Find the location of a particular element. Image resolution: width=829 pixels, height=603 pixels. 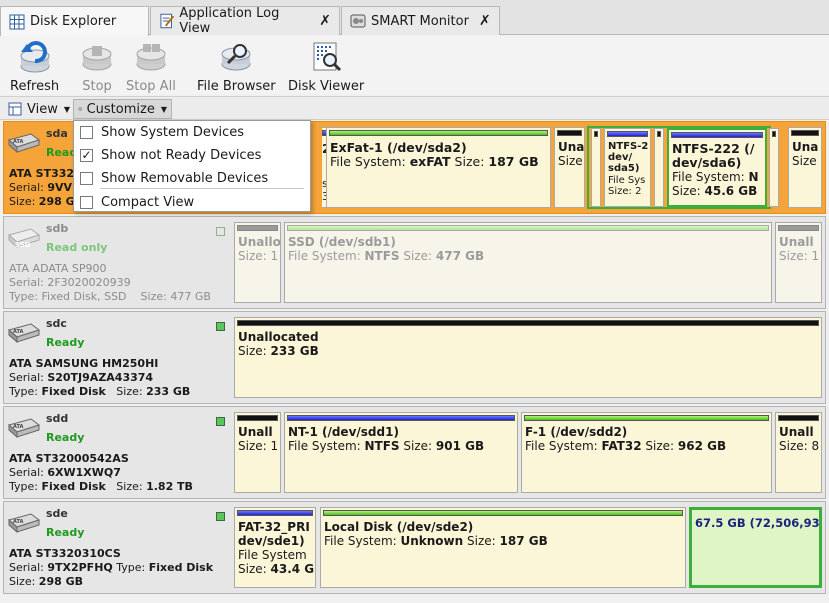

partition-title: Local Disk (/dev/sde2) is located at coordinates (399, 527).